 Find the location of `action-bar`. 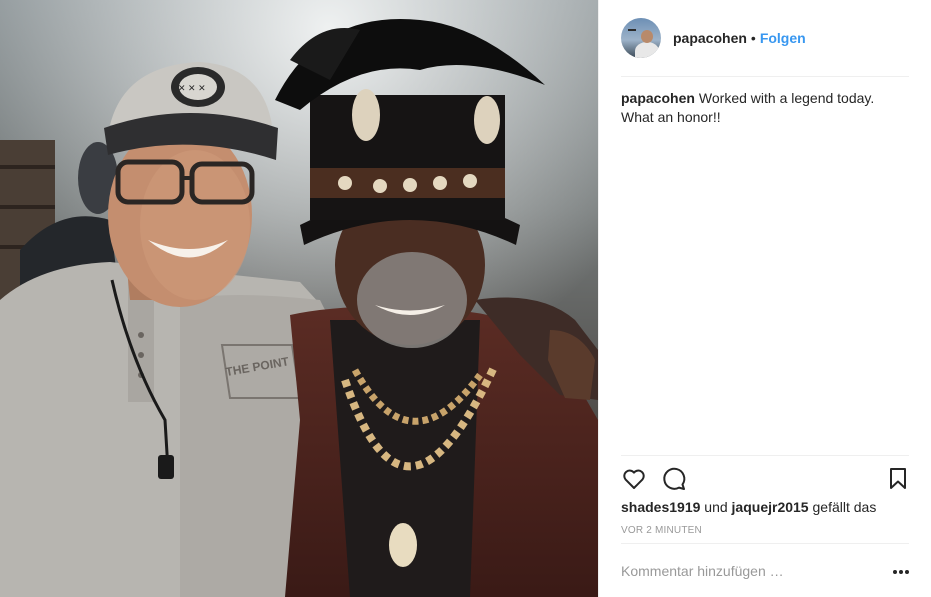

action-bar is located at coordinates (766, 479).